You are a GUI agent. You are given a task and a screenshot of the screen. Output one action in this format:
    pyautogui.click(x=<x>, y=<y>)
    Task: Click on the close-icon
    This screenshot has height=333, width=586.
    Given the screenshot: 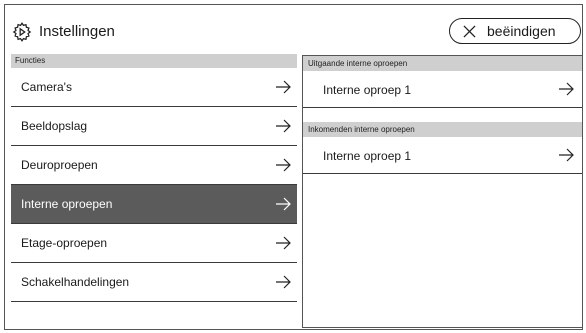 What is the action you would take?
    pyautogui.click(x=469, y=31)
    